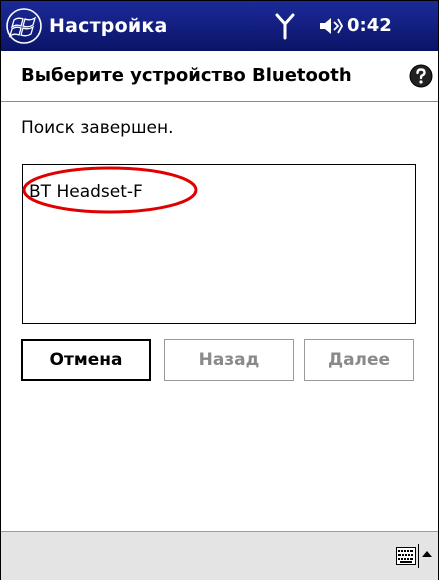 This screenshot has width=439, height=580. I want to click on arrow-up-icon, so click(427, 554).